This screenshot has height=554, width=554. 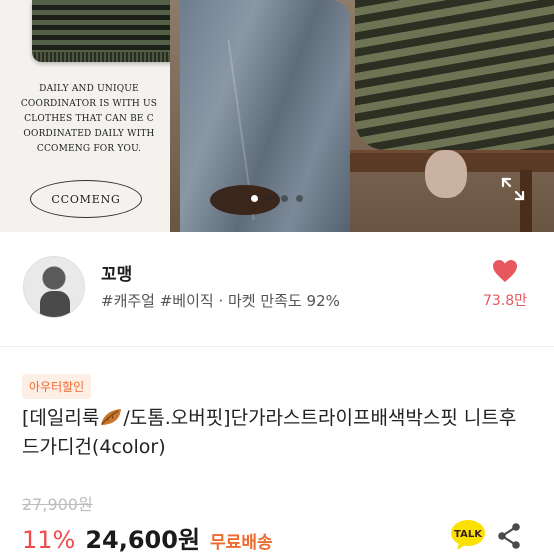 I want to click on kakao-talk-icon: TALK, so click(x=468, y=535).